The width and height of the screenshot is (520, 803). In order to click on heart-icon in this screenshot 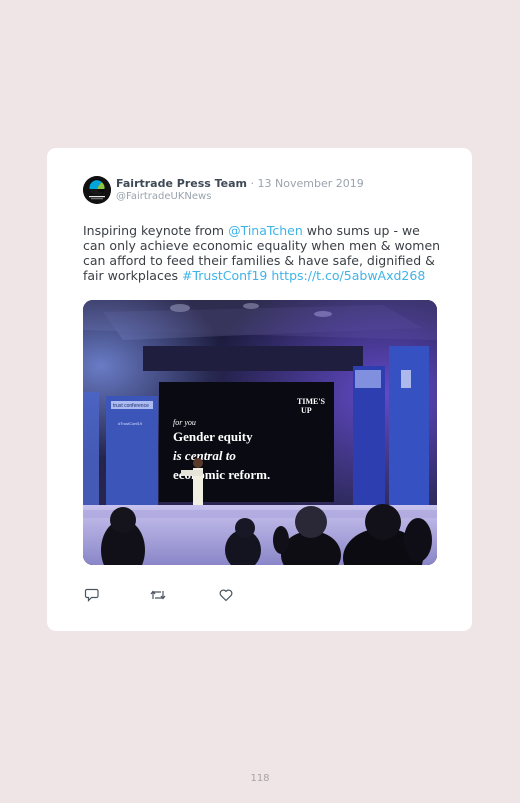, I will do `click(226, 595)`.